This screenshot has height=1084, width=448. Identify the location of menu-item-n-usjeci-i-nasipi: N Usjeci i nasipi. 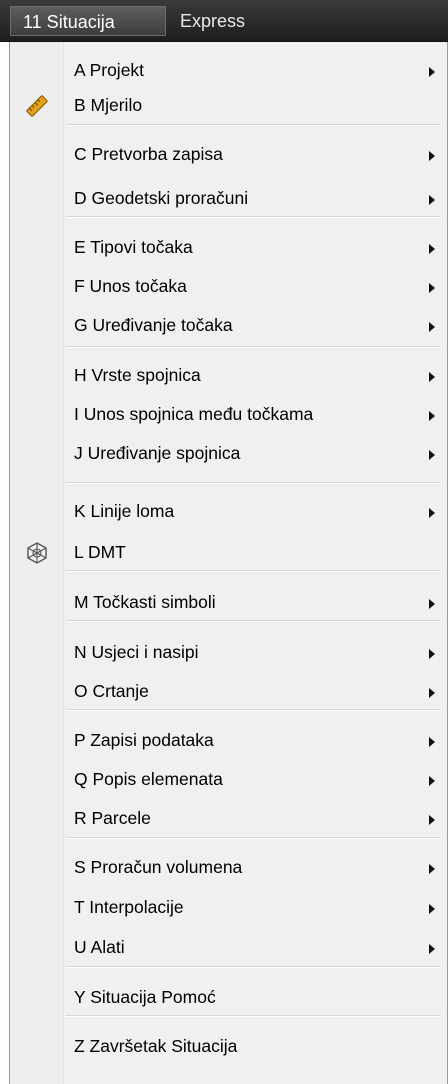
(228, 654).